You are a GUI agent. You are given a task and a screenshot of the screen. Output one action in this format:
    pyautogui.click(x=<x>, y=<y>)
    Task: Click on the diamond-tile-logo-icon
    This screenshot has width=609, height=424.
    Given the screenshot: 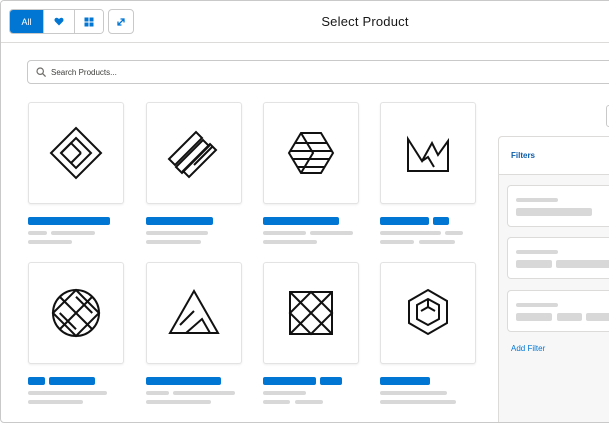 What is the action you would take?
    pyautogui.click(x=76, y=153)
    